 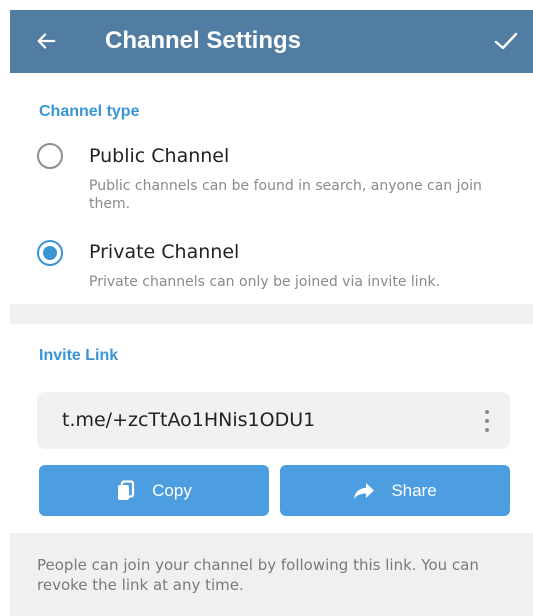 I want to click on done-button, so click(x=506, y=41).